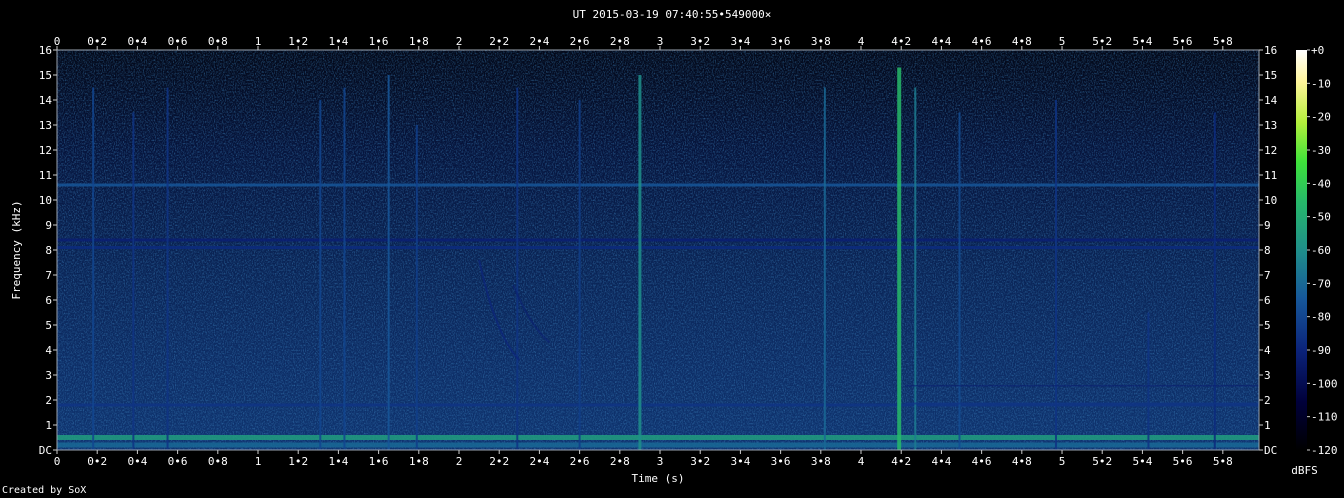  I want to click on y-tick-label-left: 13, so click(45, 125).